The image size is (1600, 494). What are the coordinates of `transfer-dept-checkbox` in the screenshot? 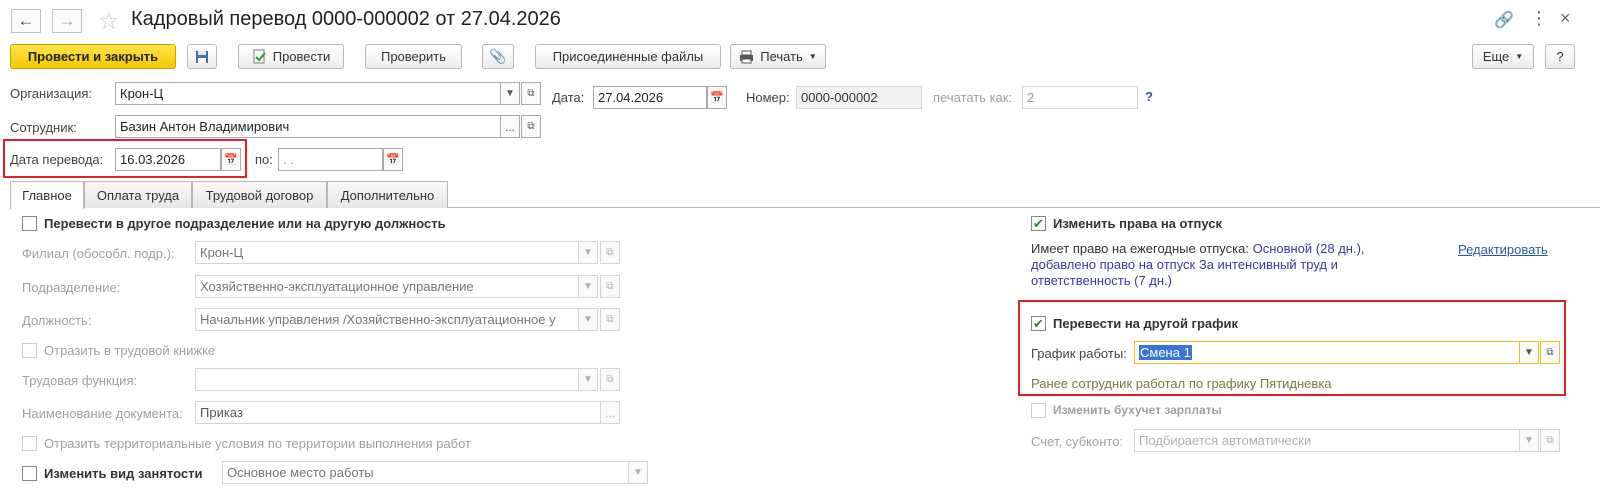 It's located at (29, 223).